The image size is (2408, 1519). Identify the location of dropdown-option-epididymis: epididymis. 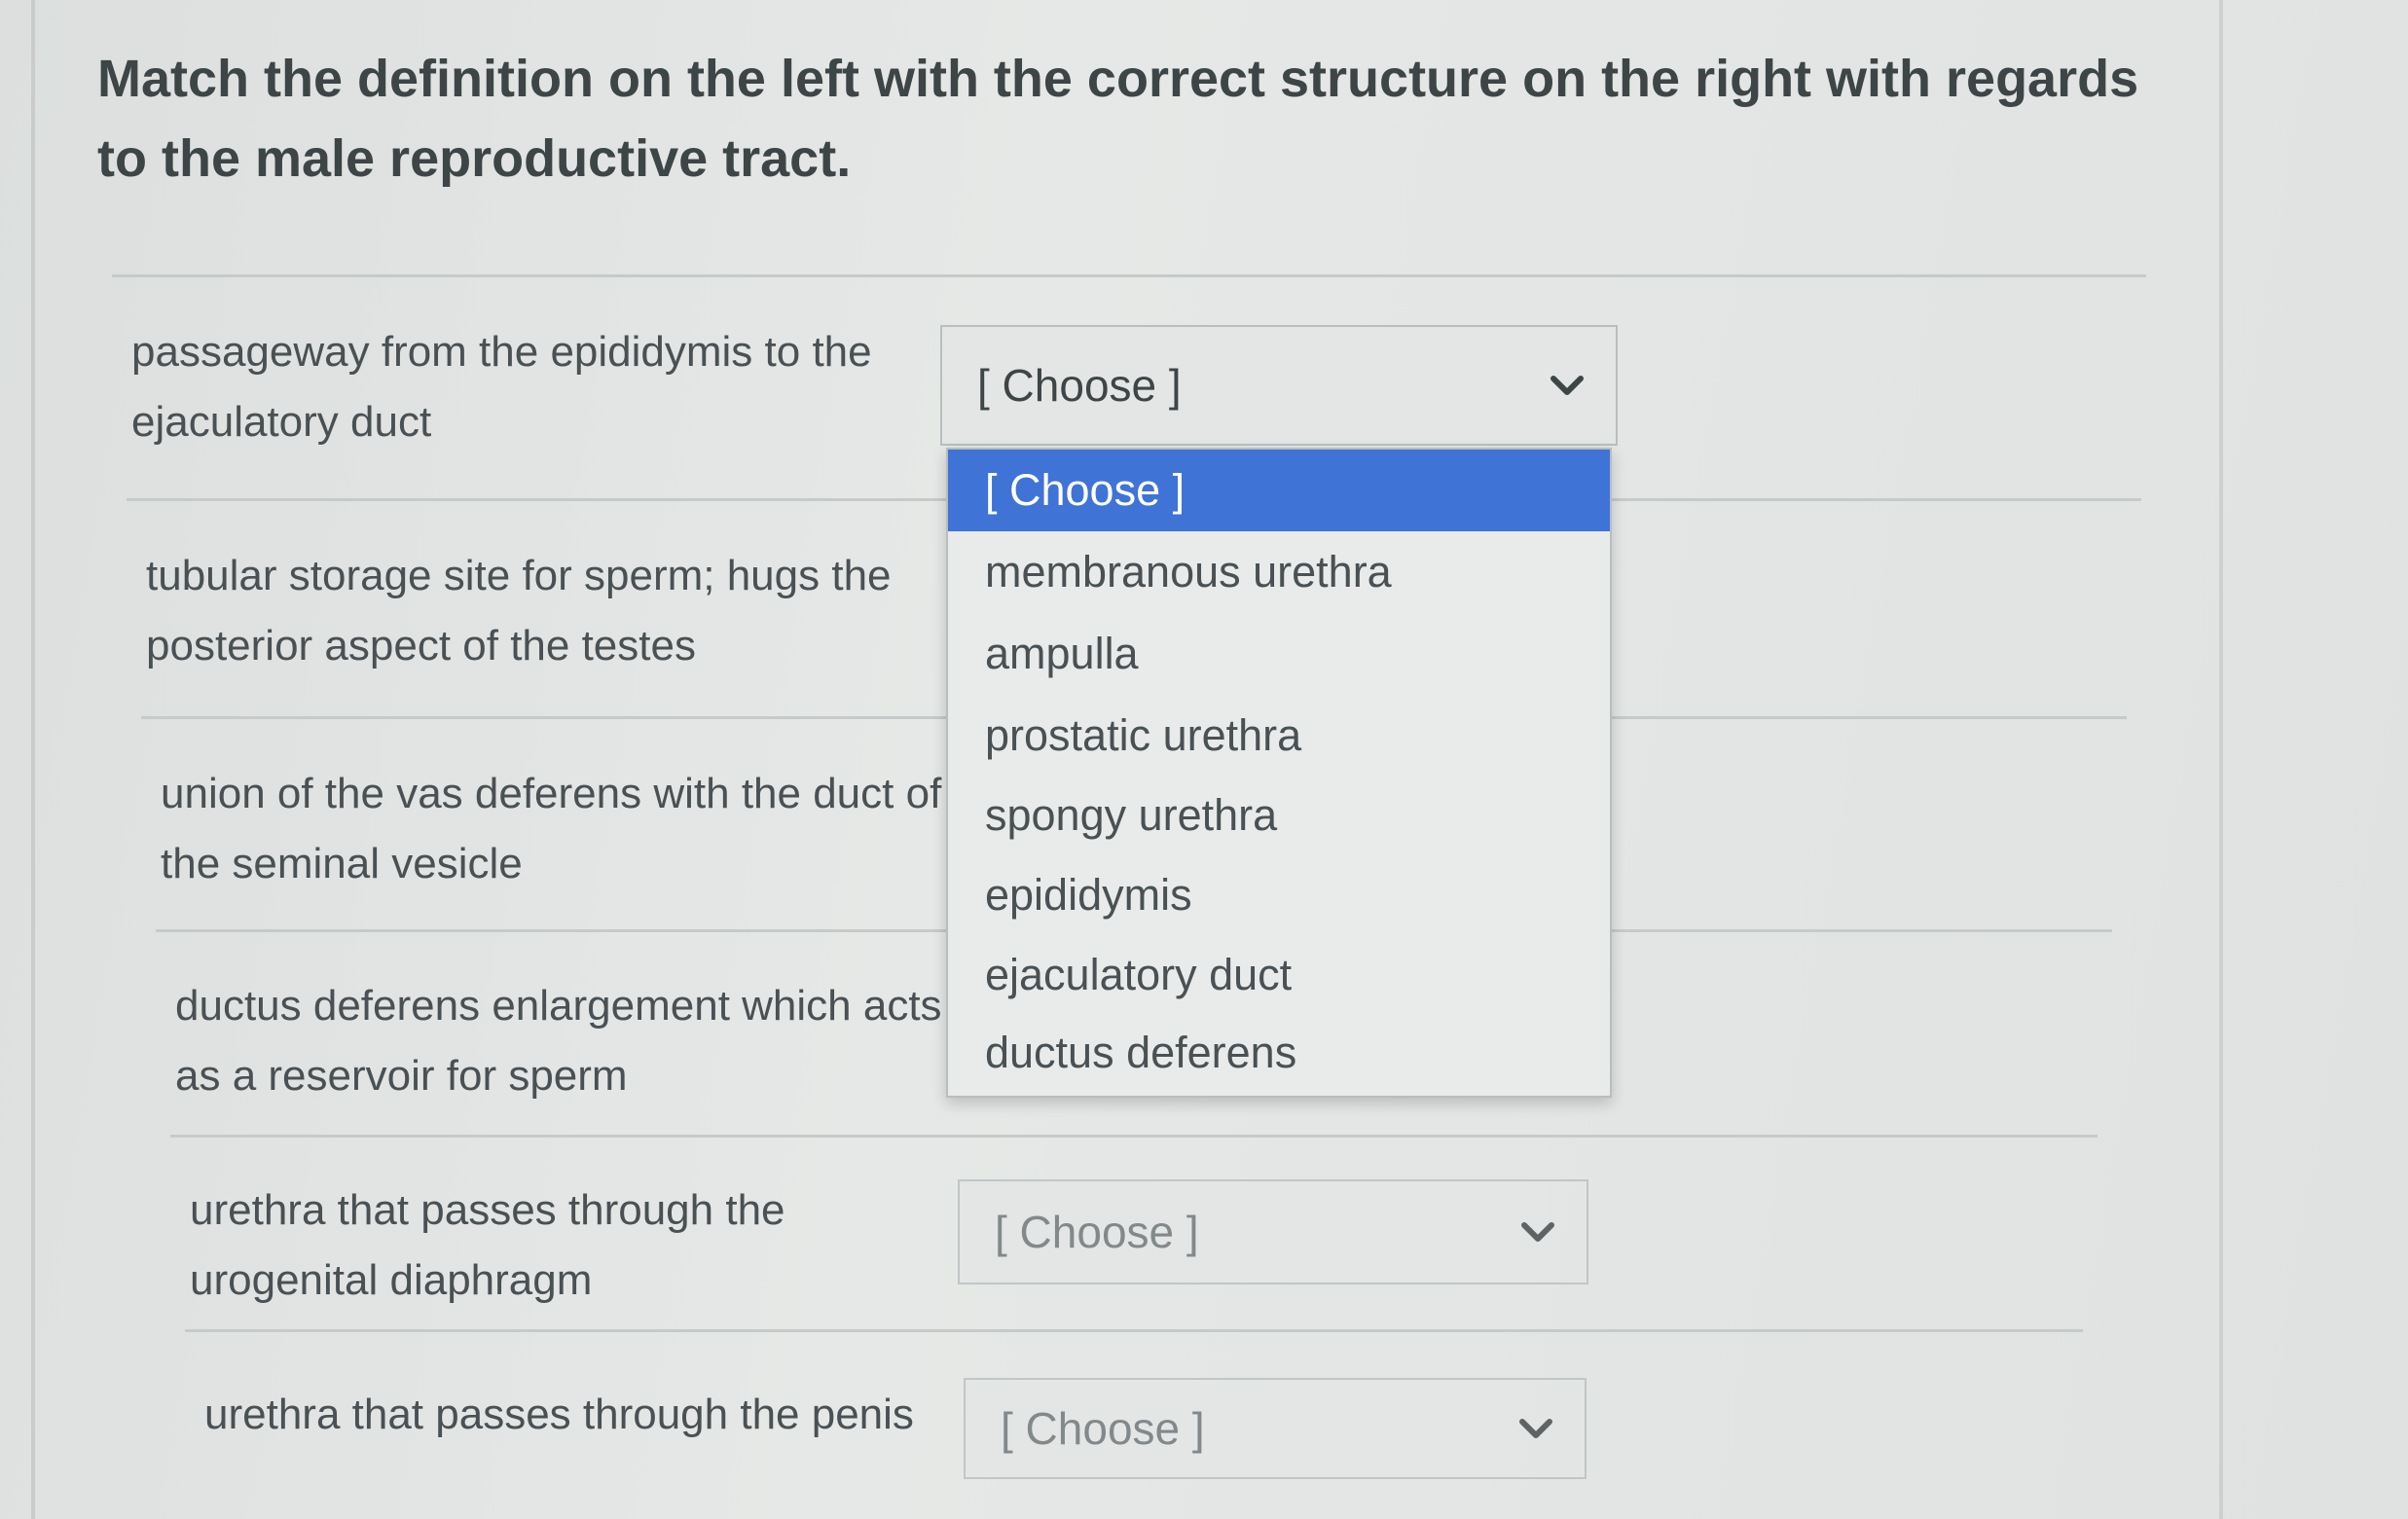
(1279, 895).